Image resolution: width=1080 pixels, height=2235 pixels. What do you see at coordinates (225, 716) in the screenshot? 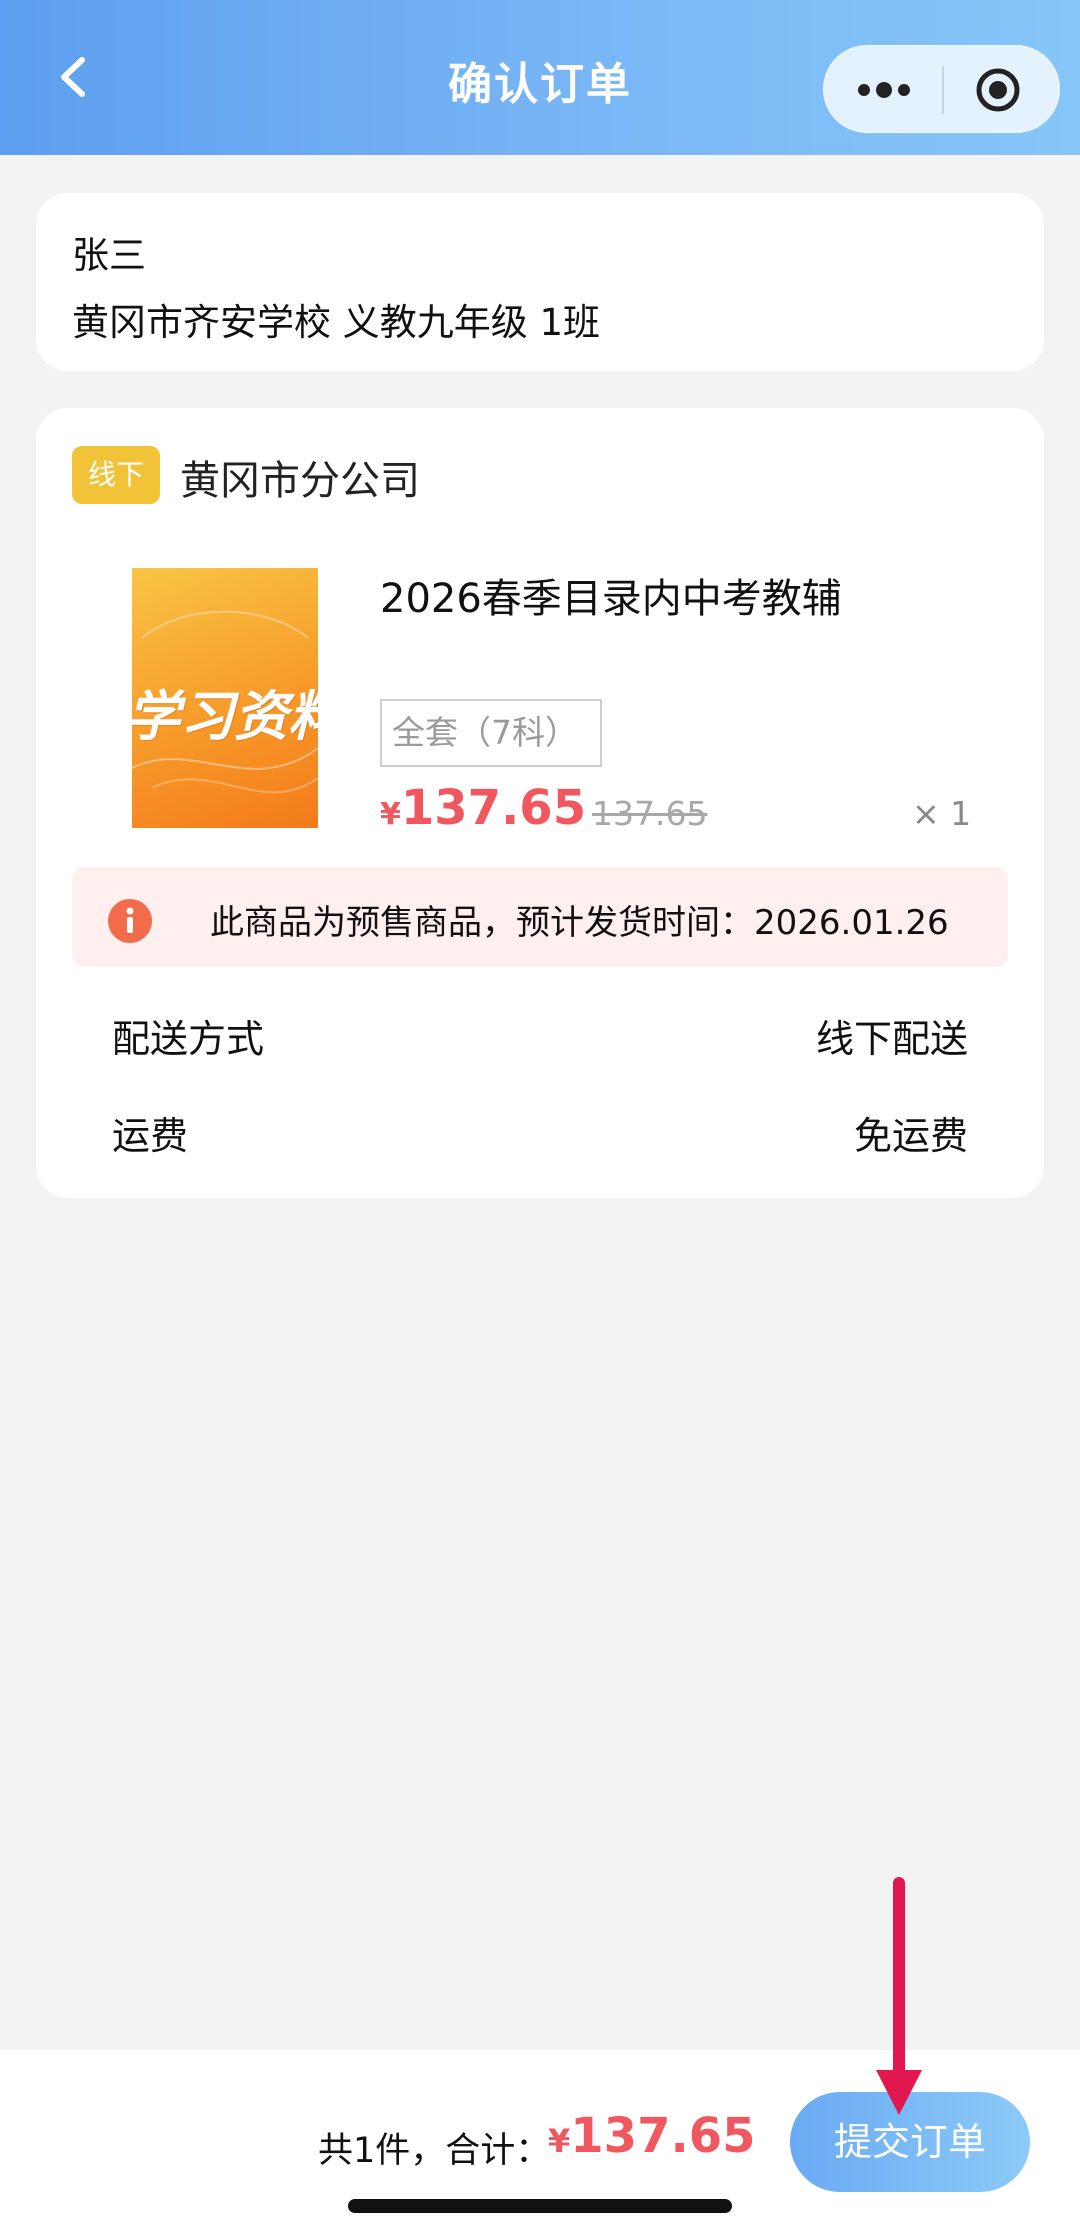
I see `cover-title-art: 学习资料` at bounding box center [225, 716].